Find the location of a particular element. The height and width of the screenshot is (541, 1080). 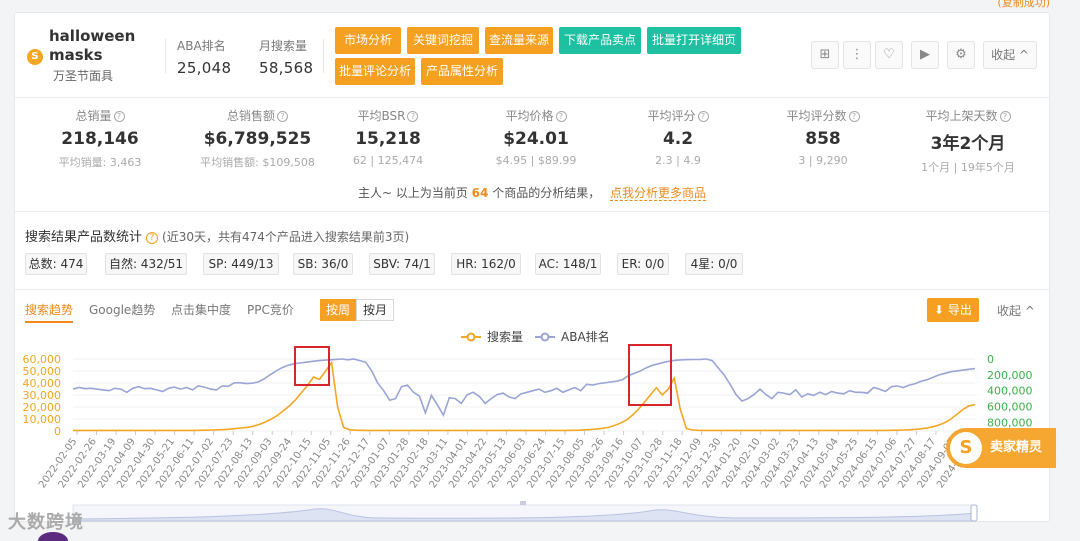

stat-label: 平均评分数 is located at coordinates (816, 116).